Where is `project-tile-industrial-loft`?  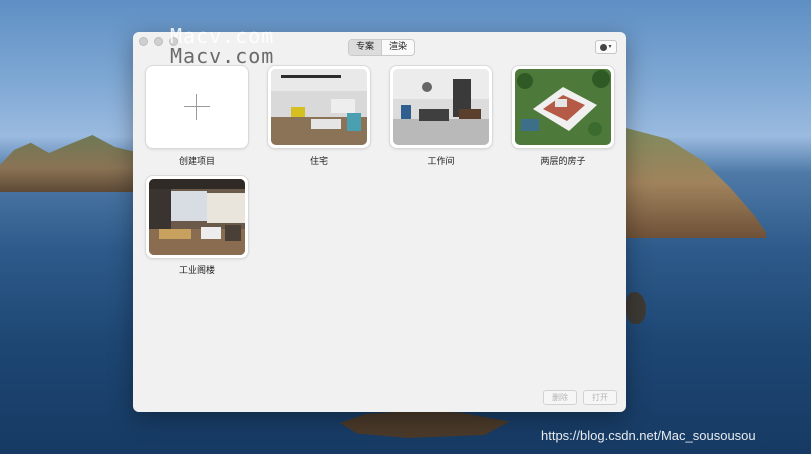 project-tile-industrial-loft is located at coordinates (197, 217).